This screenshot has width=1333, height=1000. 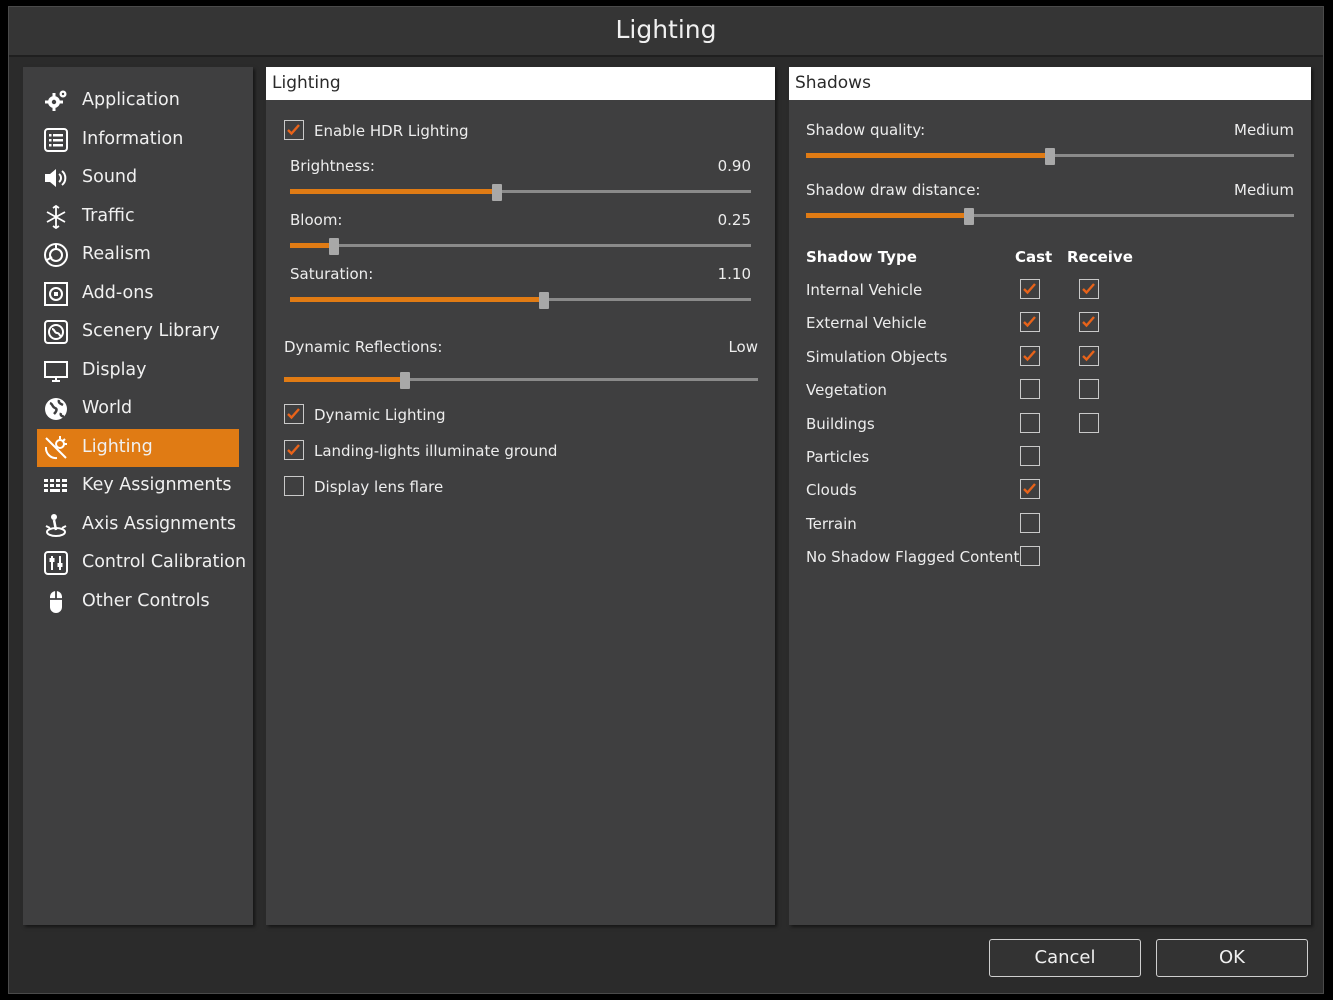 What do you see at coordinates (138, 371) in the screenshot?
I see `sidebar-item-display: Display` at bounding box center [138, 371].